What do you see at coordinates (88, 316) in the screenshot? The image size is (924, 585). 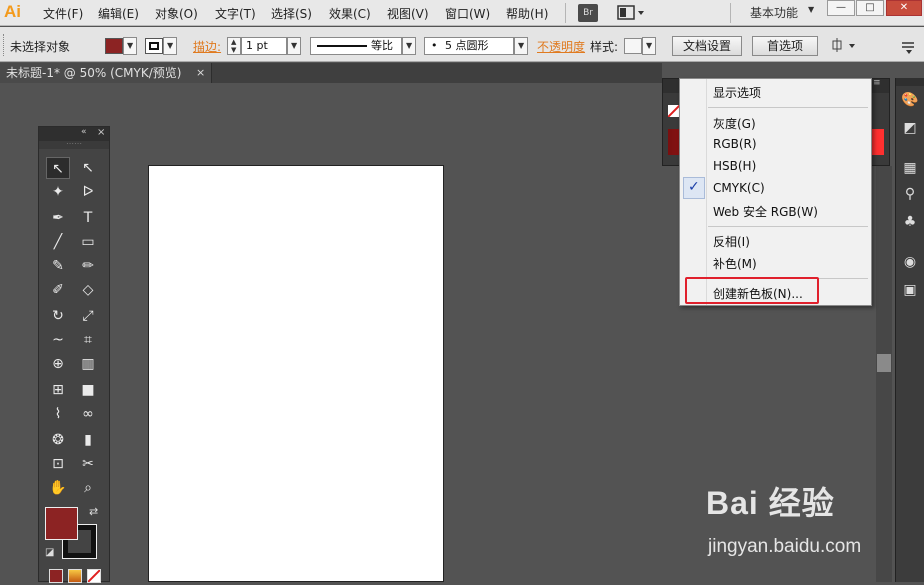 I see `scale-tool: ⤢` at bounding box center [88, 316].